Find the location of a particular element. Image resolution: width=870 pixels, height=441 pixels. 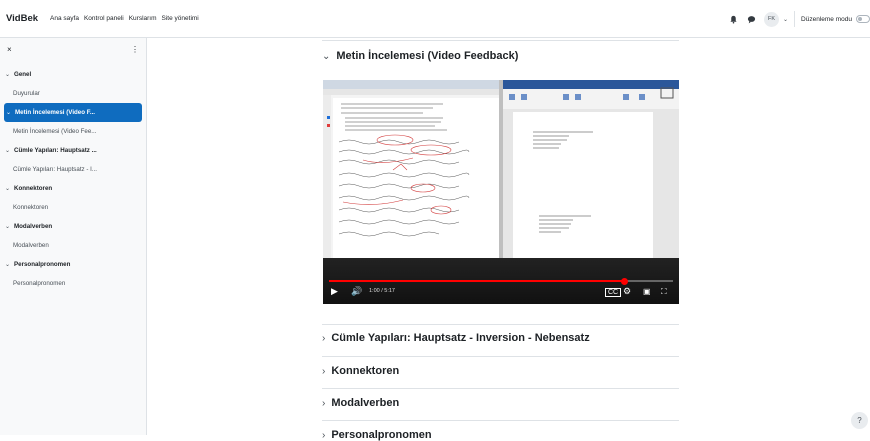

volume-icon: 🔊 is located at coordinates (356, 291).